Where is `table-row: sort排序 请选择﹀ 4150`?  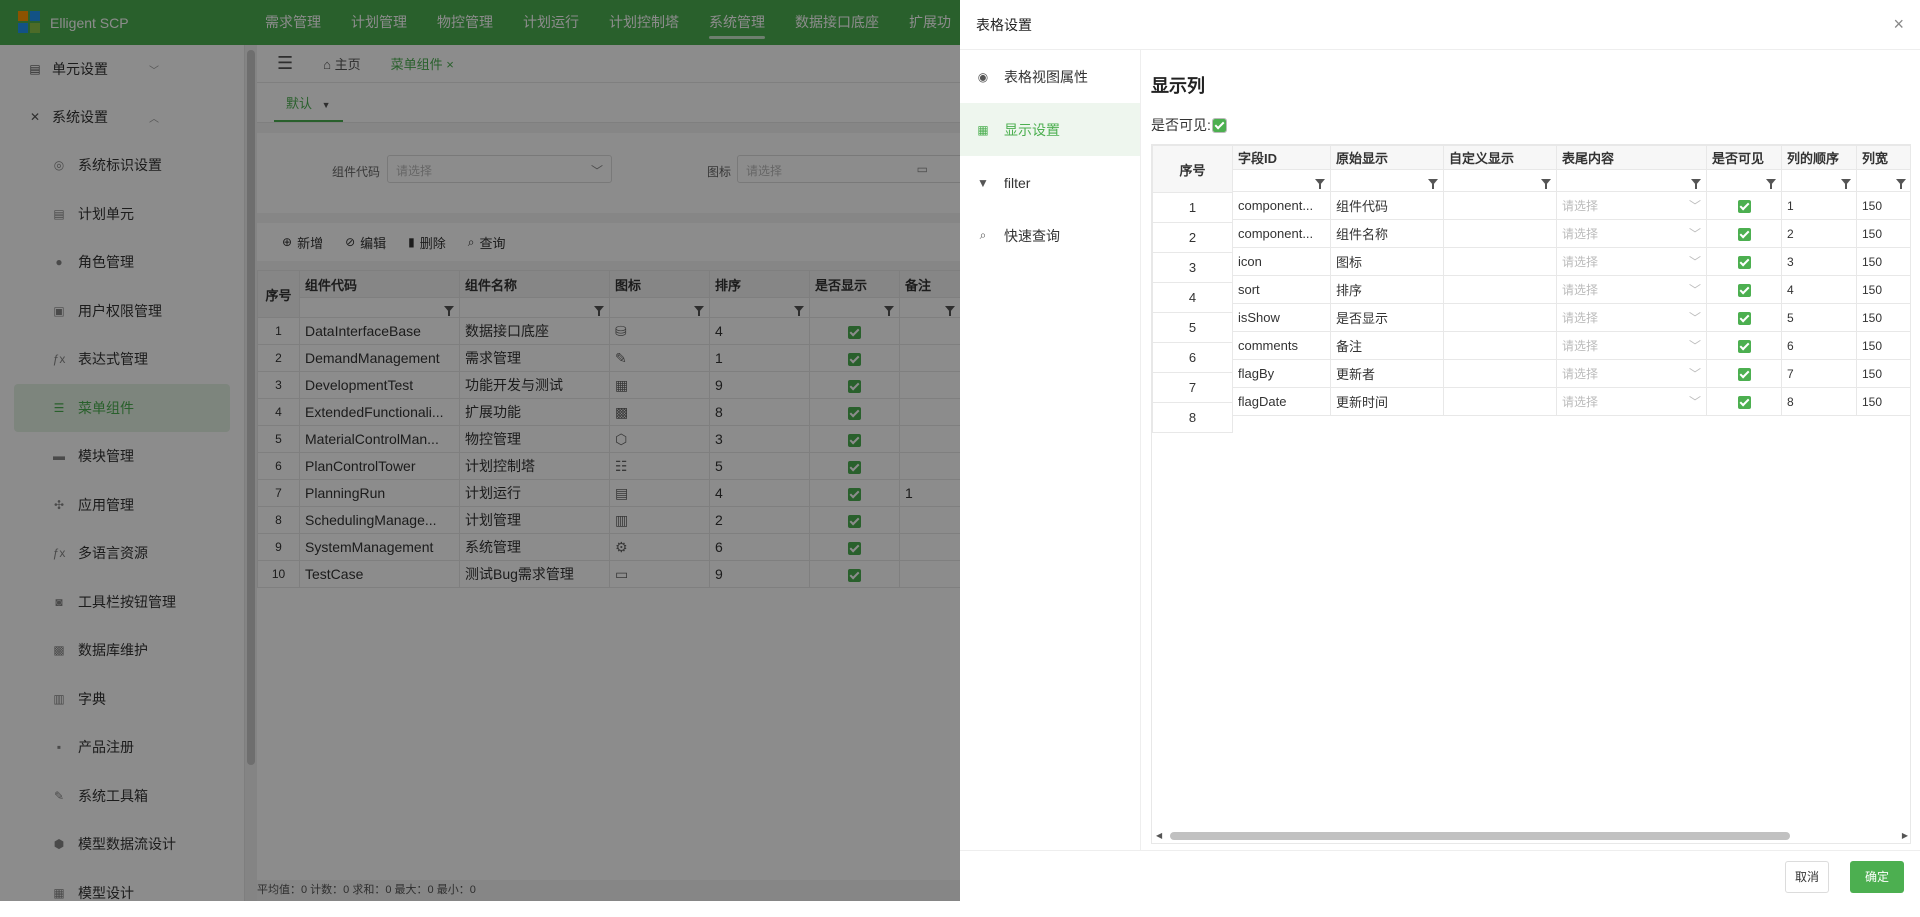 table-row: sort排序 请选择﹀ 4150 is located at coordinates (1572, 290).